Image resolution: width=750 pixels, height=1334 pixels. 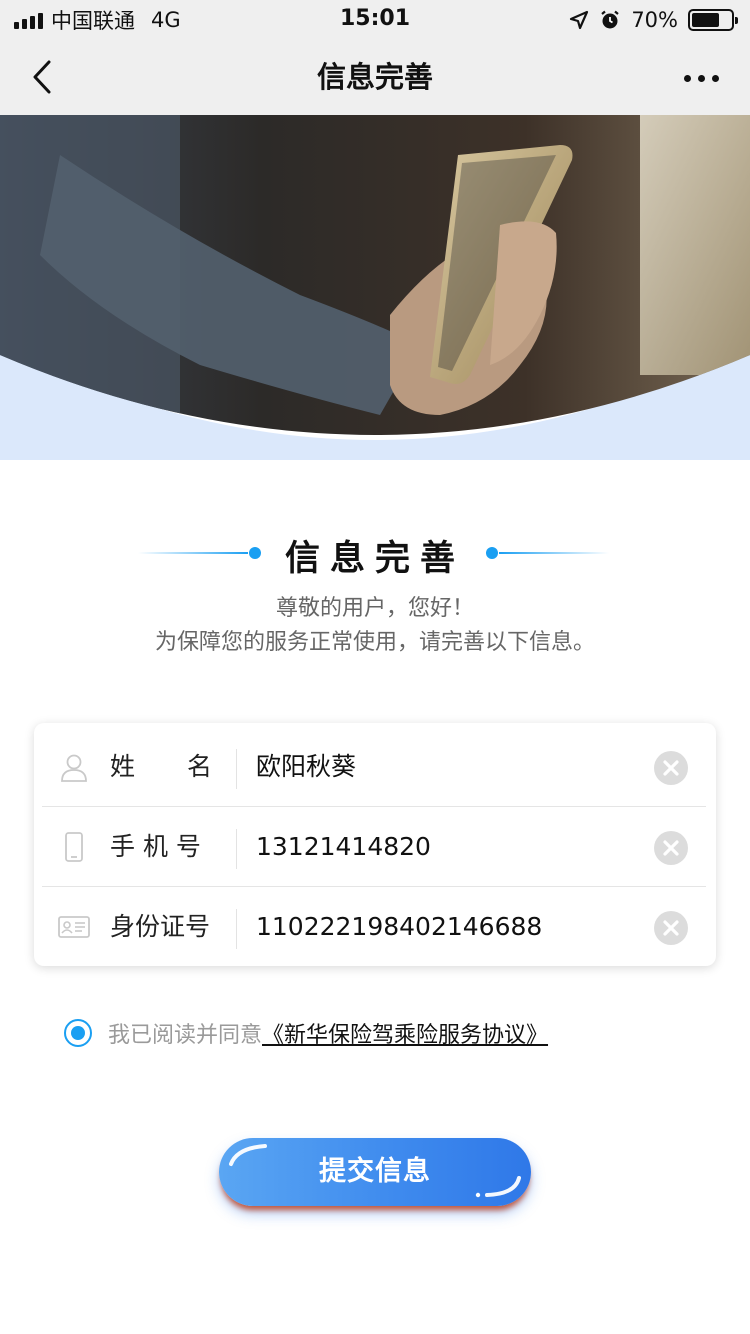 What do you see at coordinates (701, 78) in the screenshot?
I see `more-button` at bounding box center [701, 78].